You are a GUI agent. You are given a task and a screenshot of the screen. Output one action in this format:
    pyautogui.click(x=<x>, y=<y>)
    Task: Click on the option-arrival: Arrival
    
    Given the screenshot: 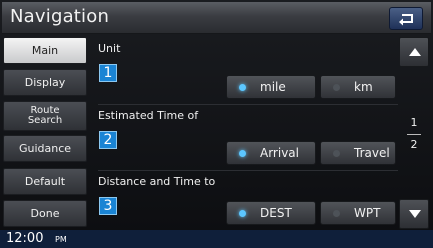 What is the action you would take?
    pyautogui.click(x=271, y=153)
    